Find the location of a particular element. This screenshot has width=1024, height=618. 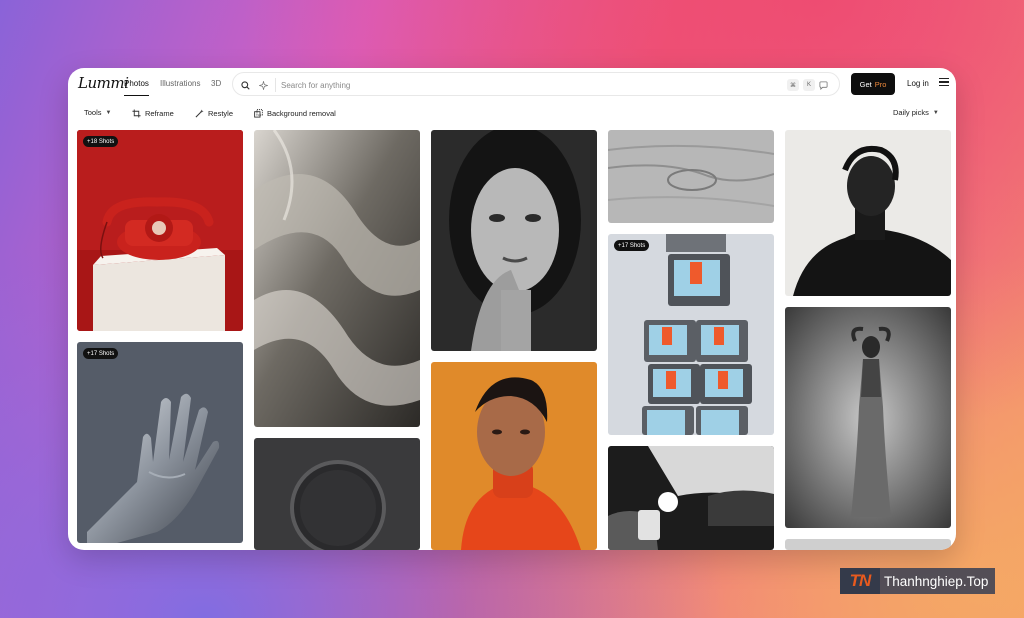

tools-dropdown: Tools ▼ is located at coordinates (97, 112).